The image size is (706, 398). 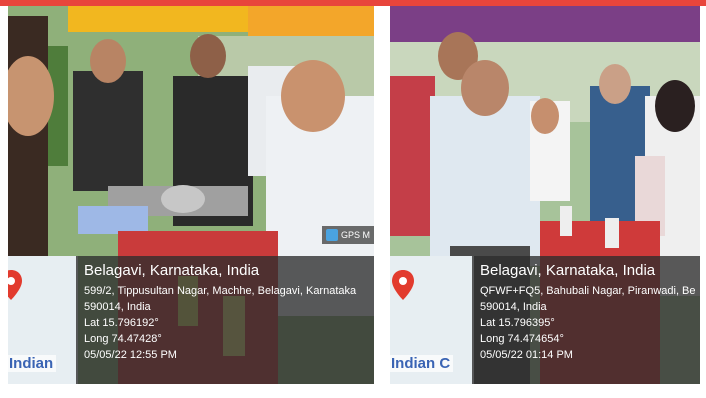 I want to click on longitude: Long 74.474654°, so click(x=522, y=339).